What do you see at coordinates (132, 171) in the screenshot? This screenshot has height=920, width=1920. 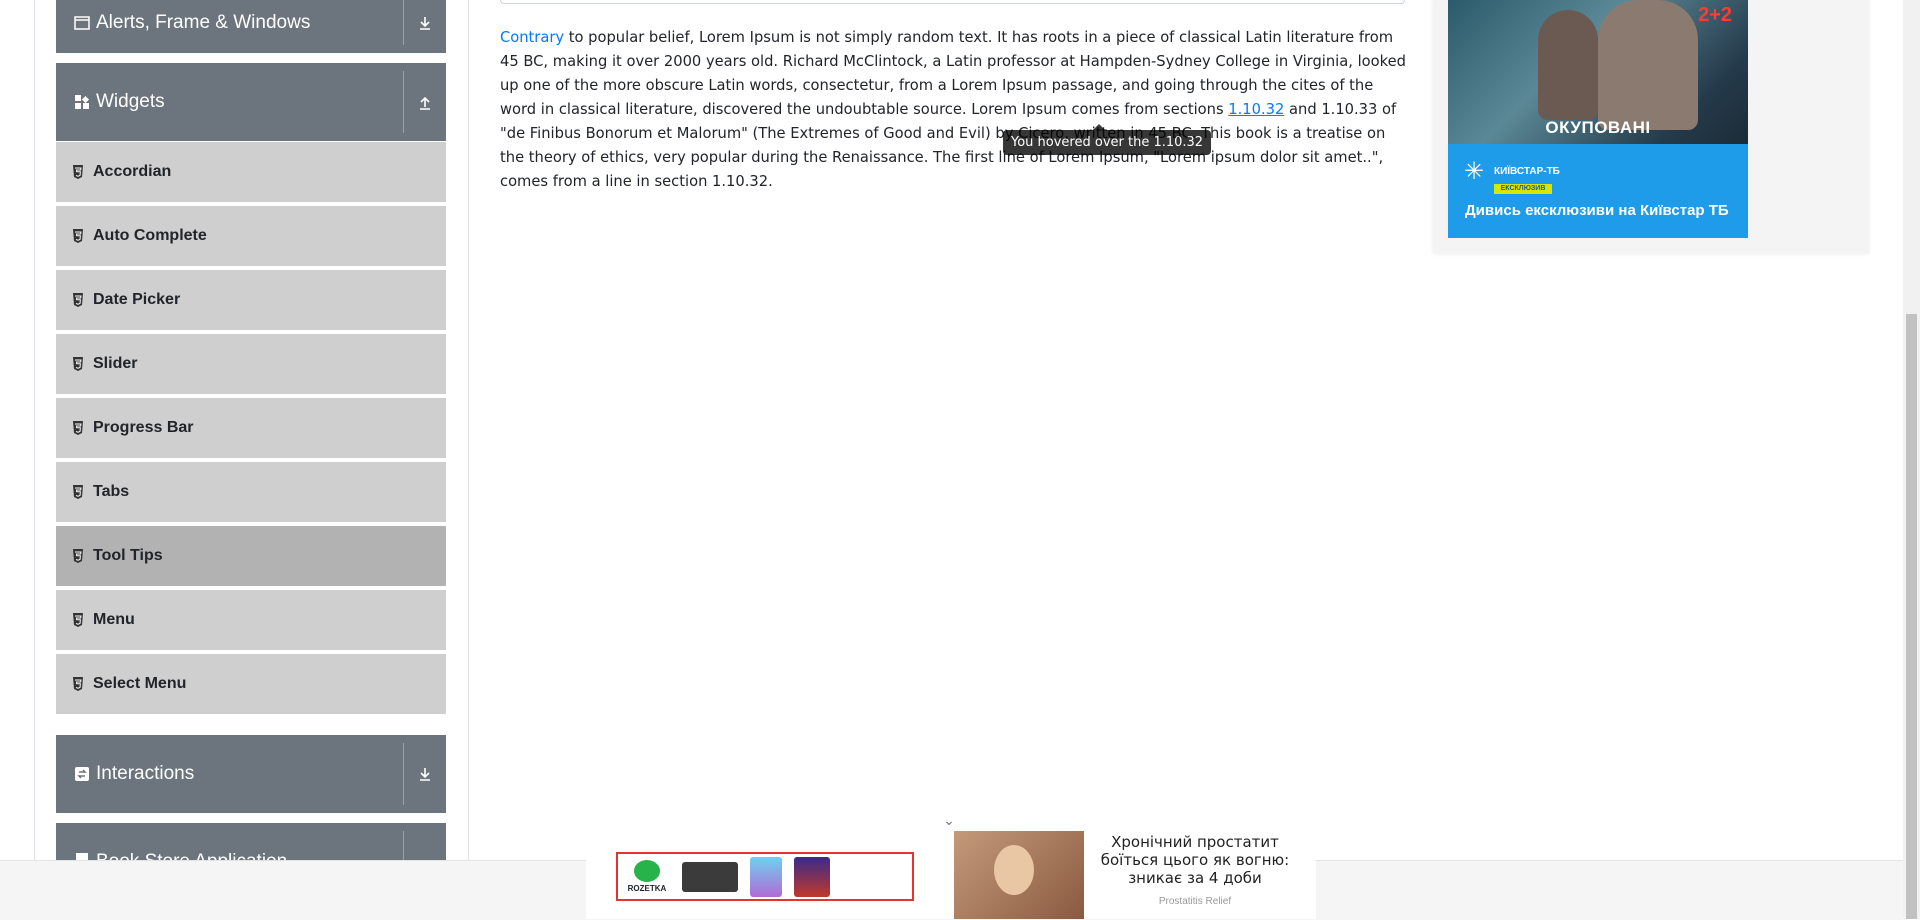 I see `menu-item-label: Accordian` at bounding box center [132, 171].